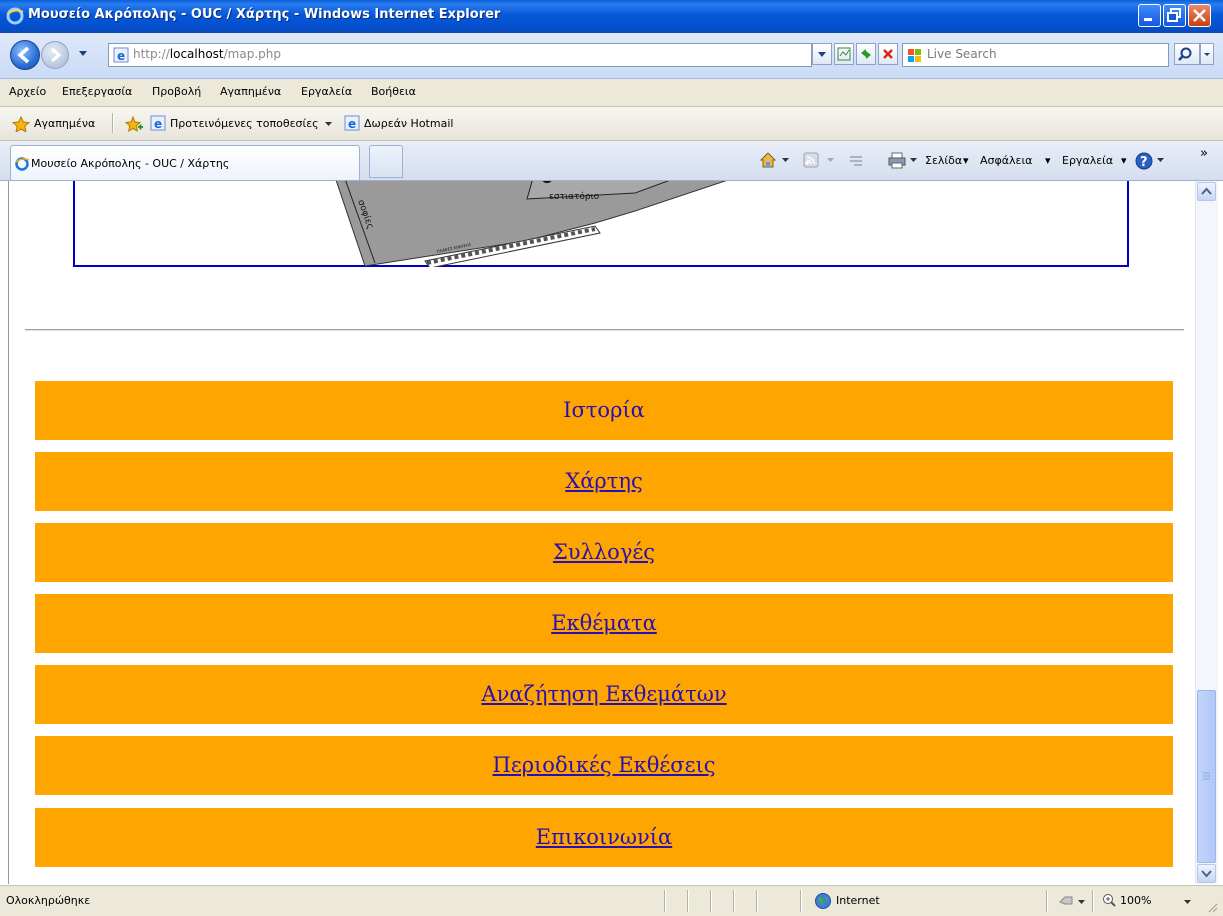 The width and height of the screenshot is (1223, 916). I want to click on back-button, so click(25, 55).